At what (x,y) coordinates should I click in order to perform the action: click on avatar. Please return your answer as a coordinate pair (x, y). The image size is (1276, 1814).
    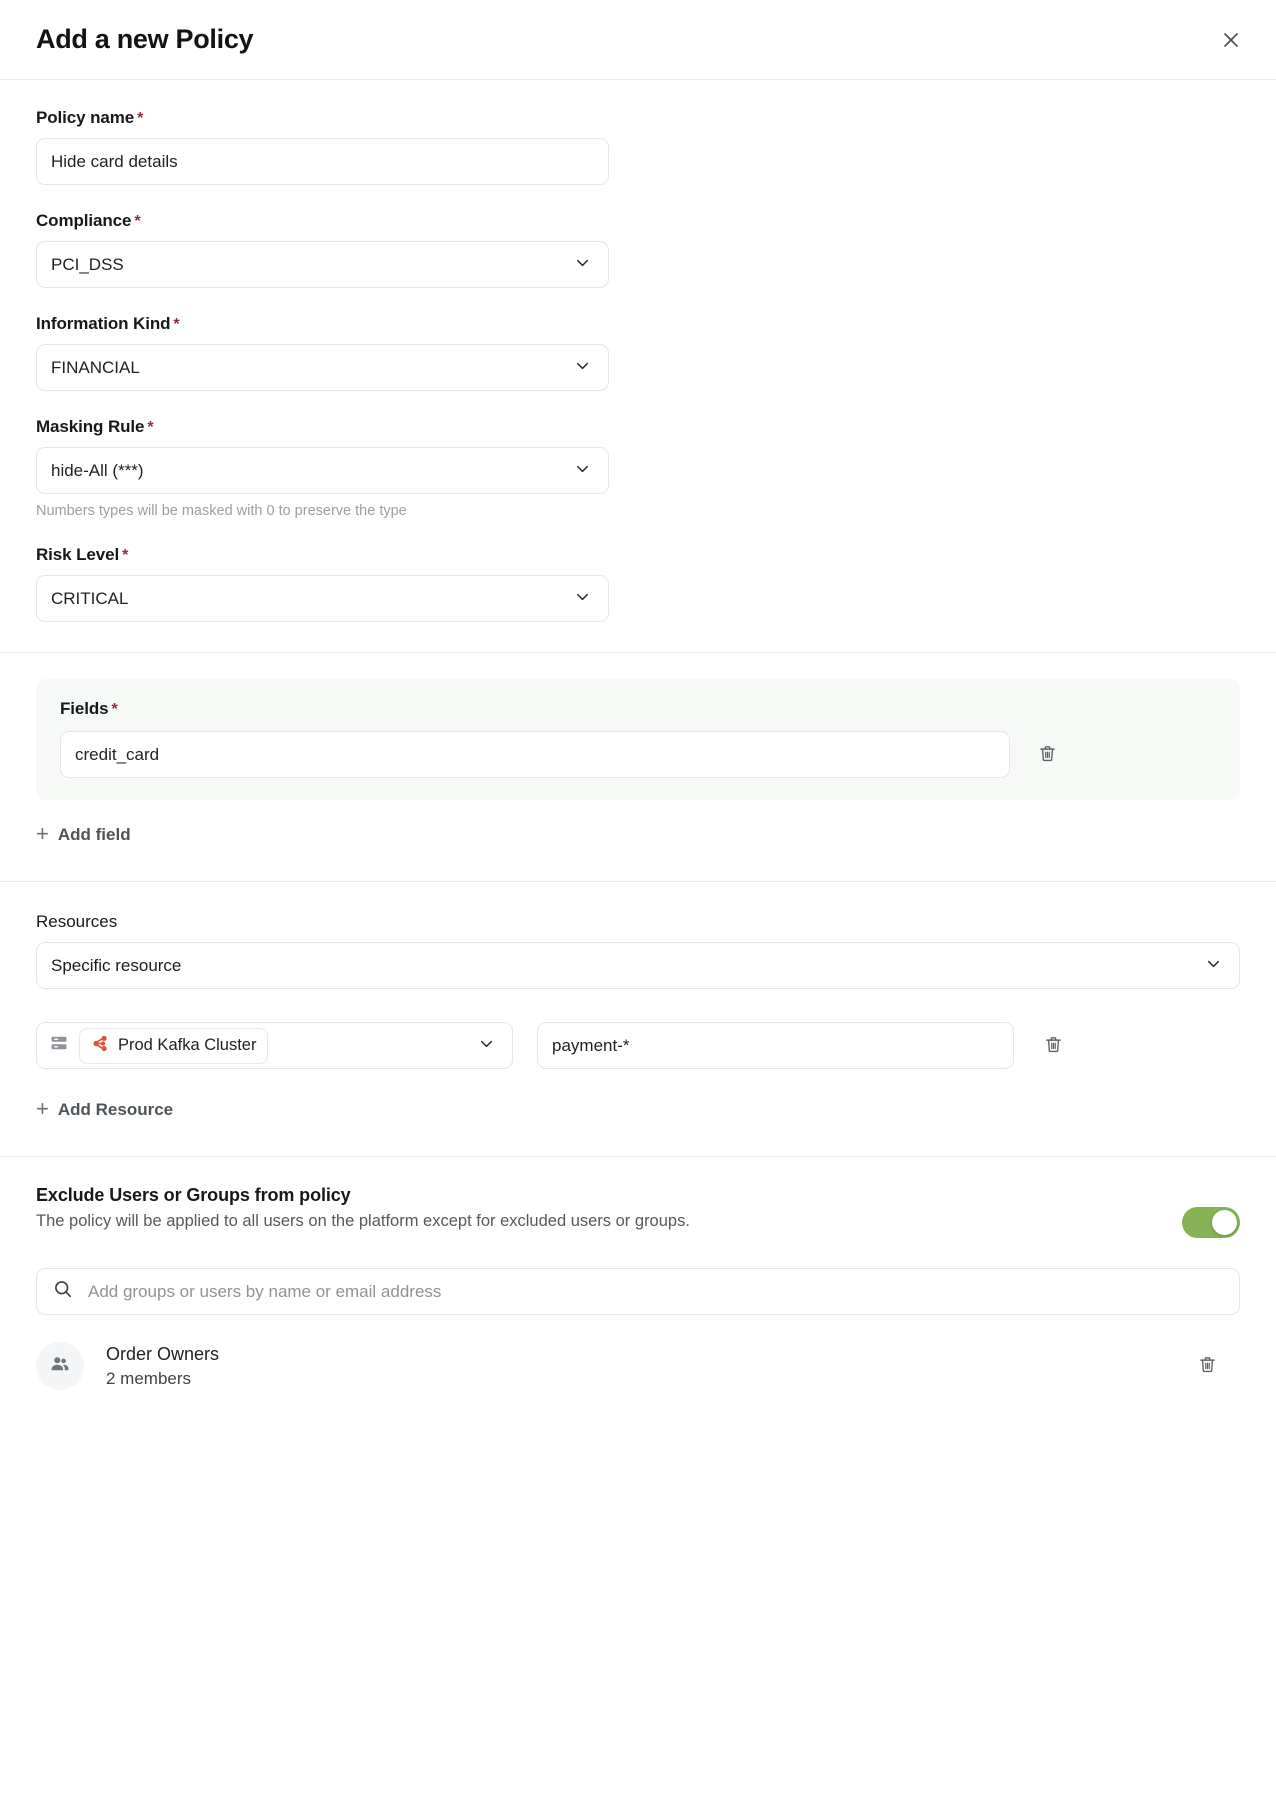
    Looking at the image, I should click on (60, 1366).